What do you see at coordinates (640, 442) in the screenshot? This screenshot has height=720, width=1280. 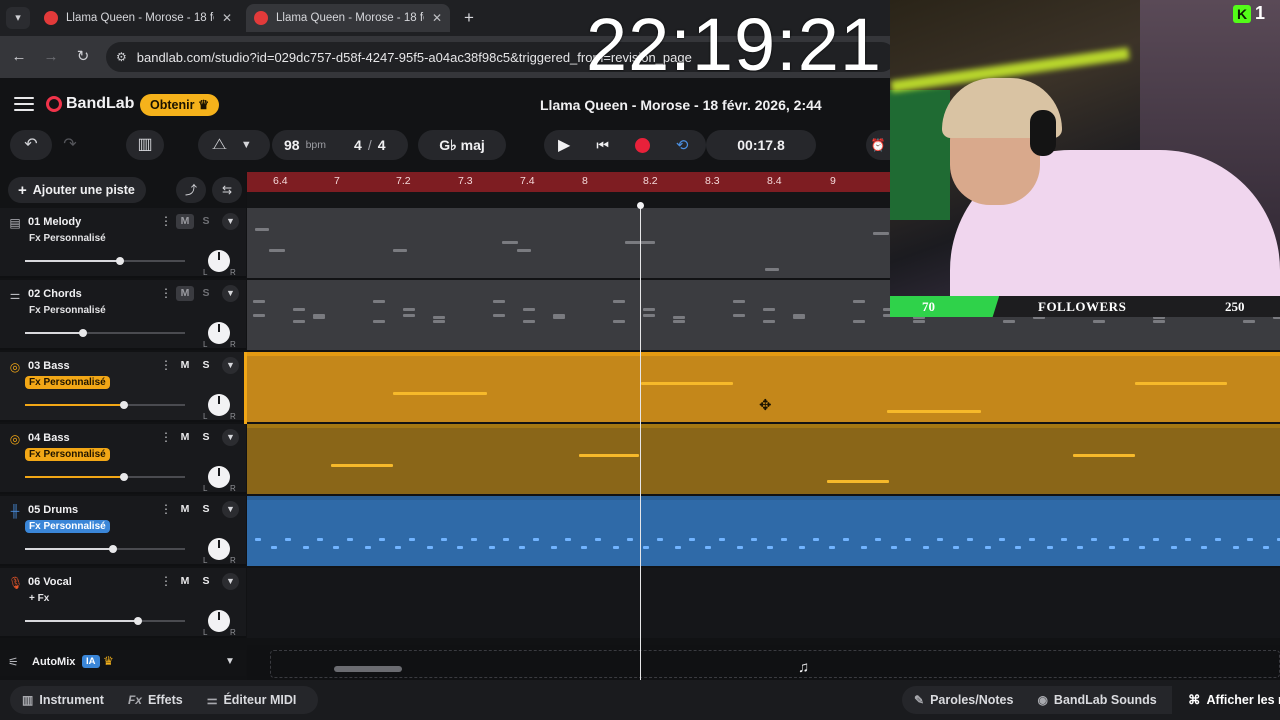 I see `playhead` at bounding box center [640, 442].